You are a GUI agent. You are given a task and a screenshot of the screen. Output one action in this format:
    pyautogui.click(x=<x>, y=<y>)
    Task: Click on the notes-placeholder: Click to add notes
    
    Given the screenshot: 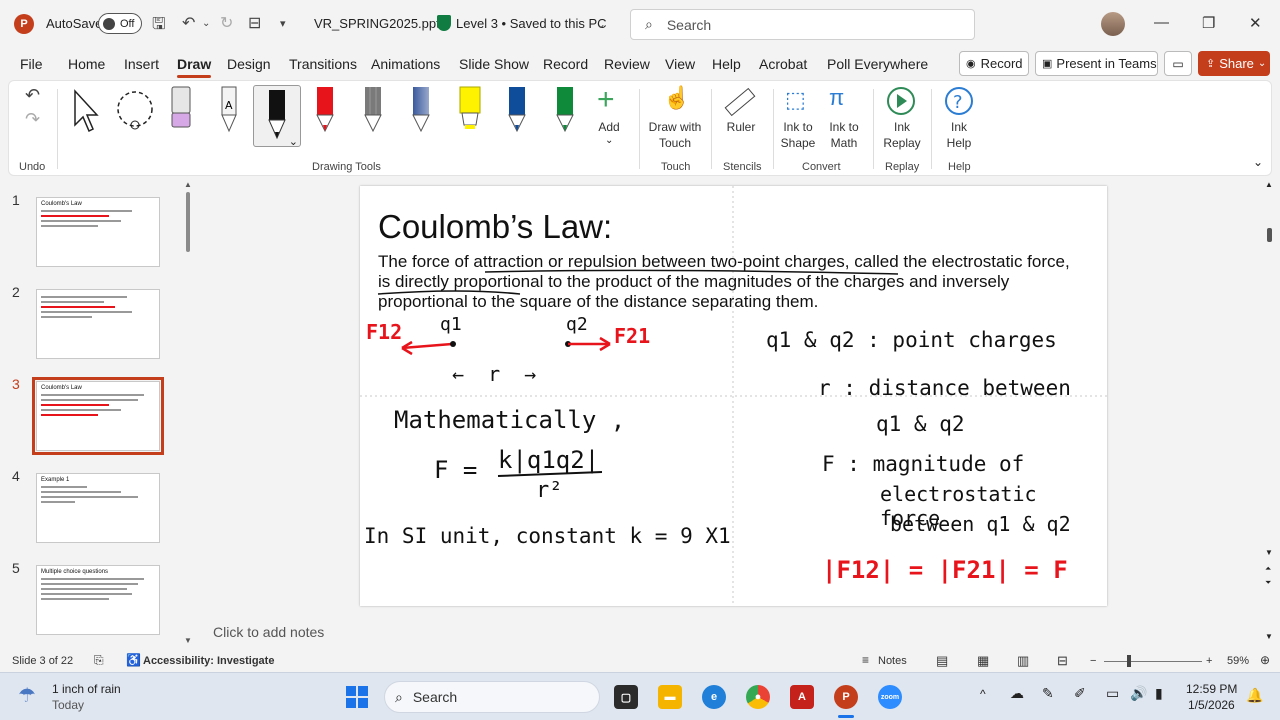 What is the action you would take?
    pyautogui.click(x=268, y=632)
    